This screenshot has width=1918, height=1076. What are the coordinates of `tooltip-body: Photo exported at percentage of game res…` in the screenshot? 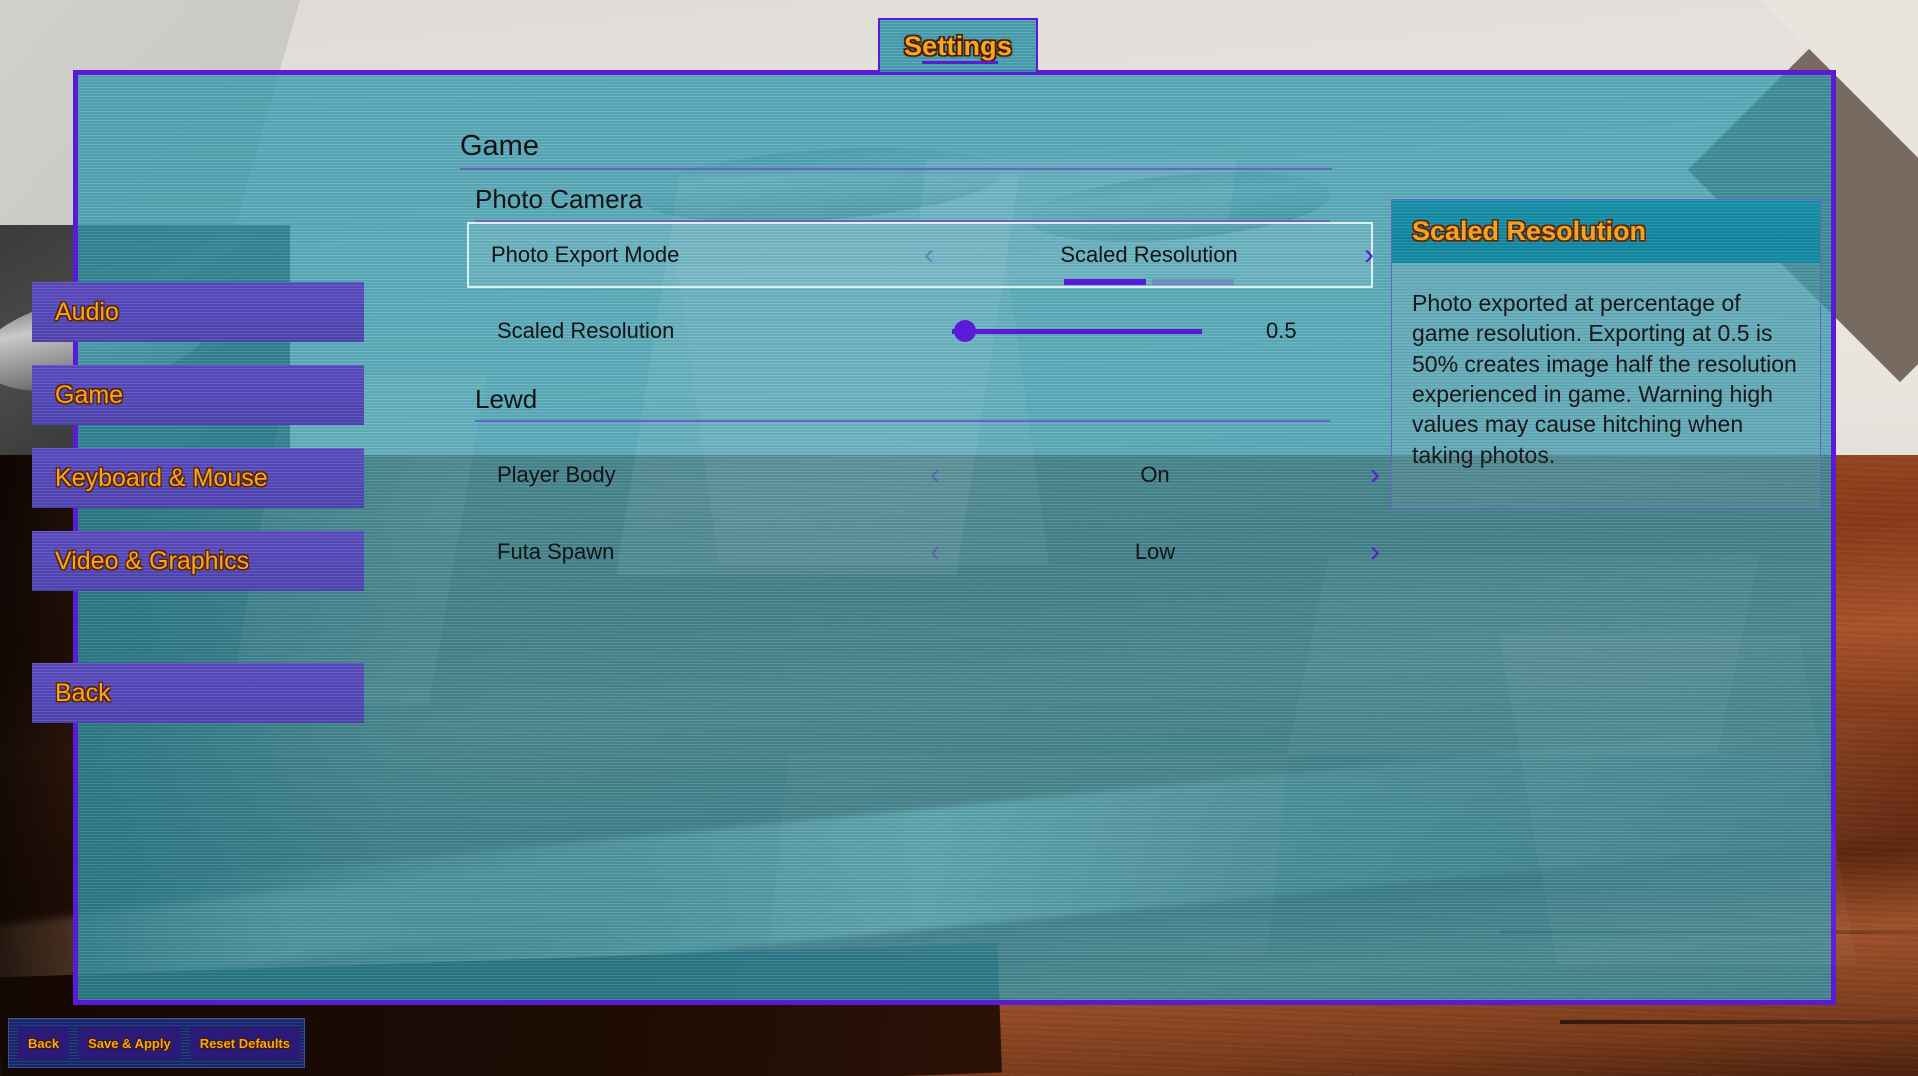 It's located at (1604, 379).